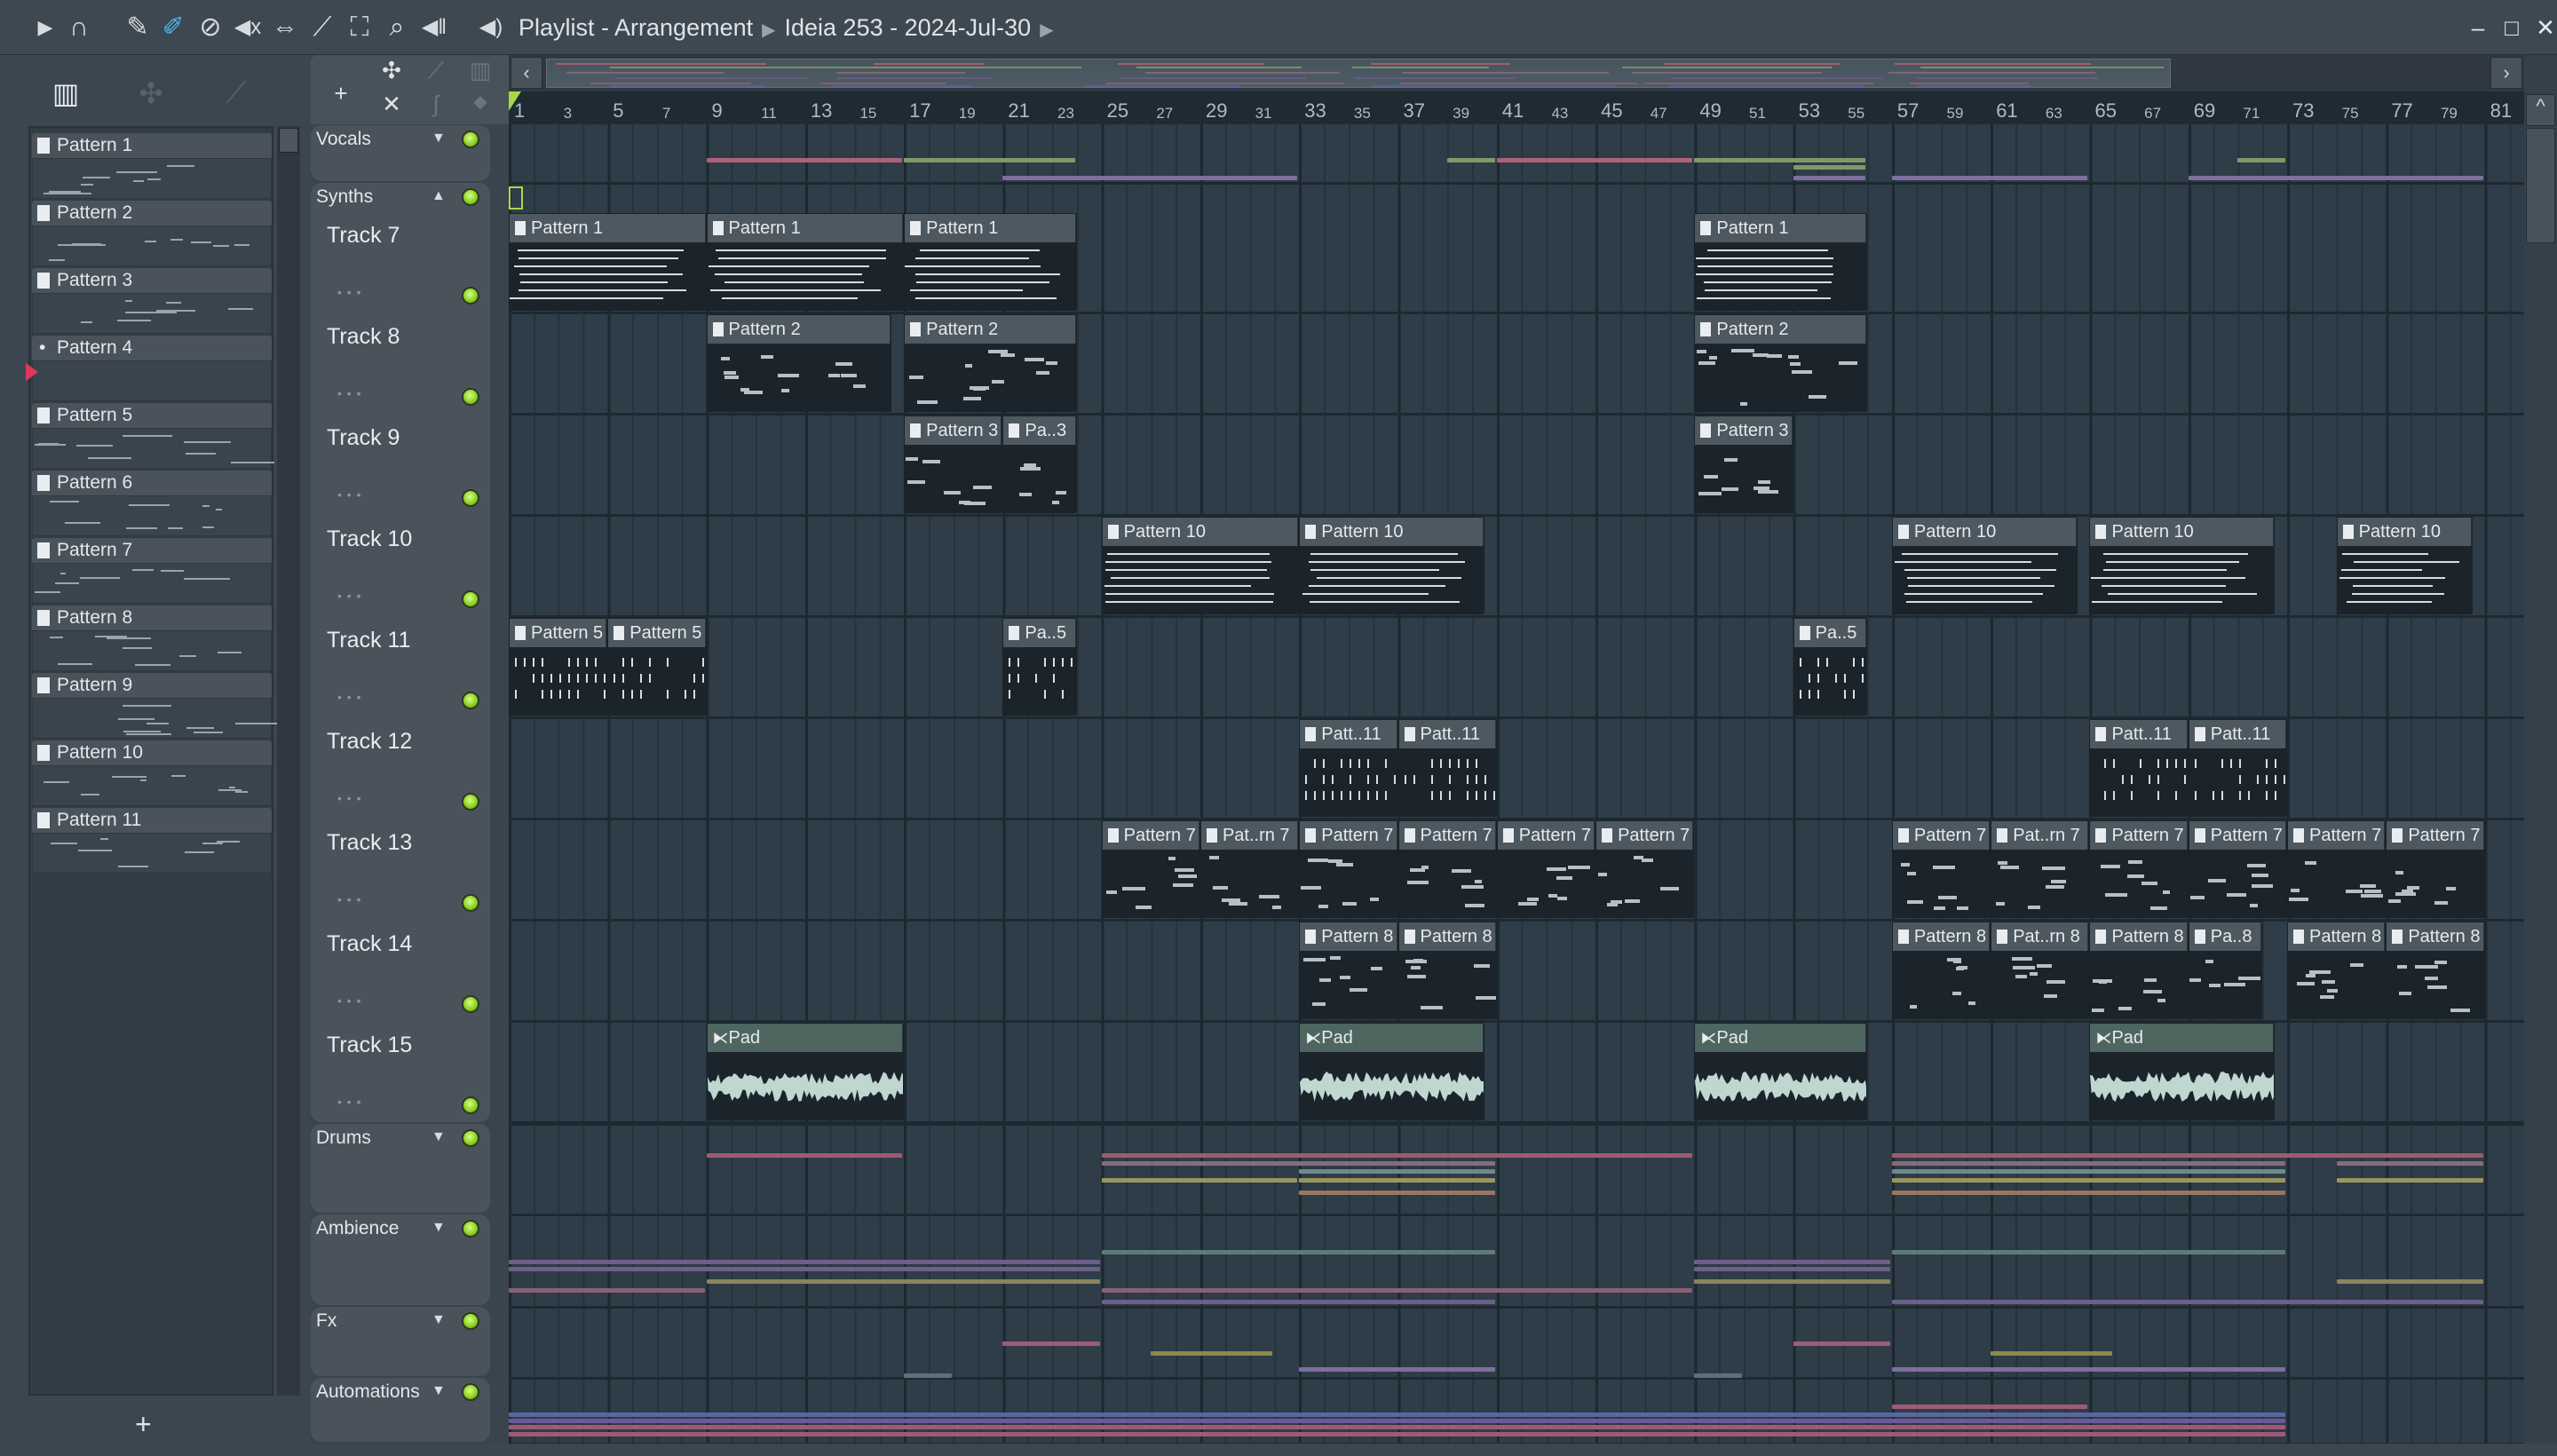 The height and width of the screenshot is (1456, 2557). Describe the element at coordinates (1391, 565) in the screenshot. I see `pattern-clip: Pattern 10` at that location.